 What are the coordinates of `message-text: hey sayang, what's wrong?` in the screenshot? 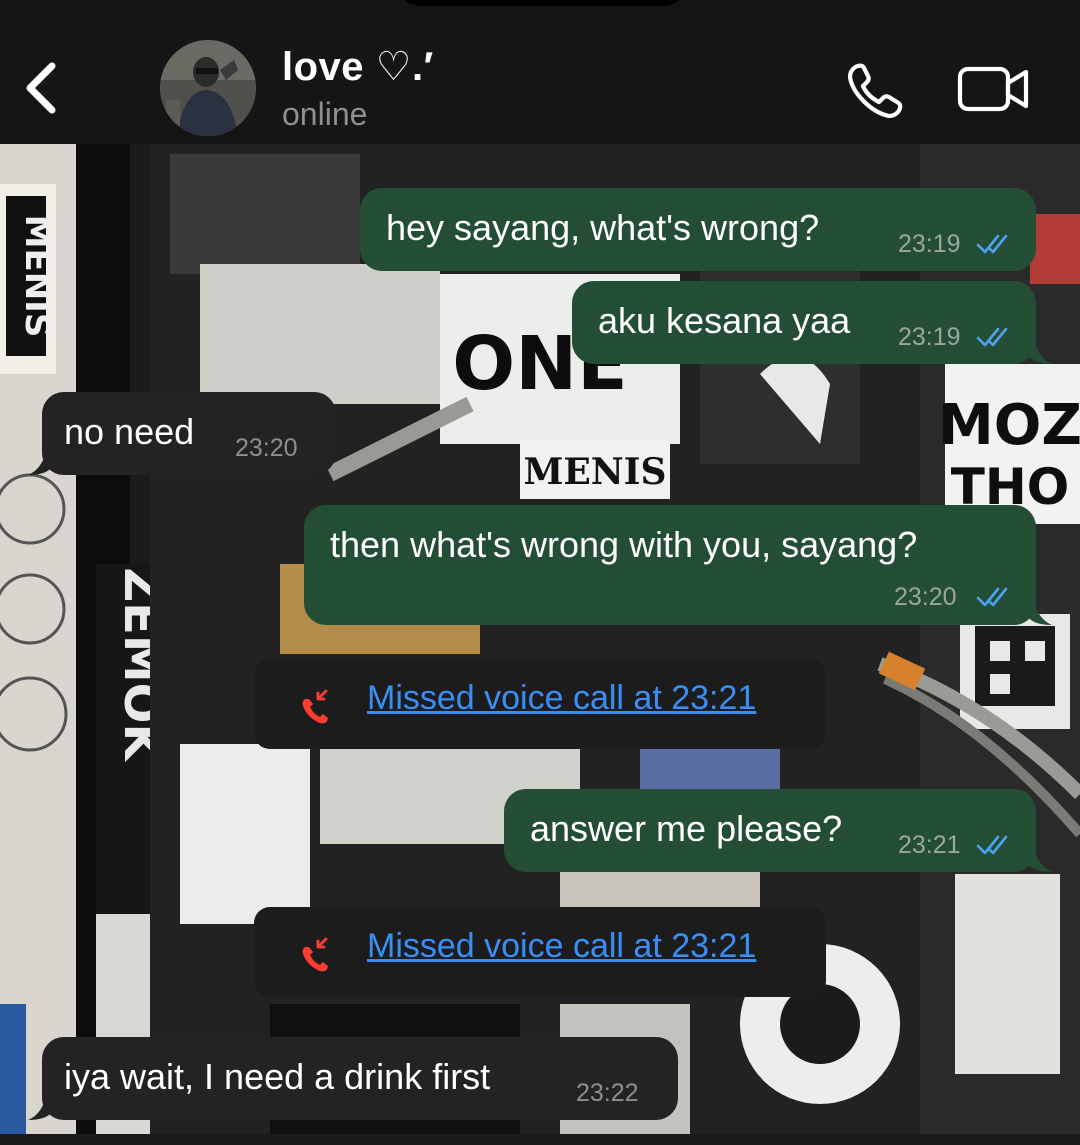 It's located at (603, 227).